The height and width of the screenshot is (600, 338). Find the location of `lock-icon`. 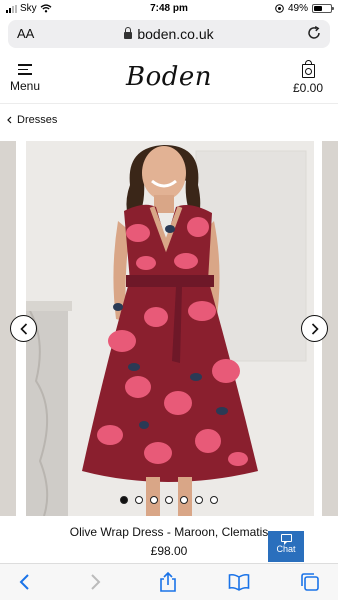

lock-icon is located at coordinates (128, 33).